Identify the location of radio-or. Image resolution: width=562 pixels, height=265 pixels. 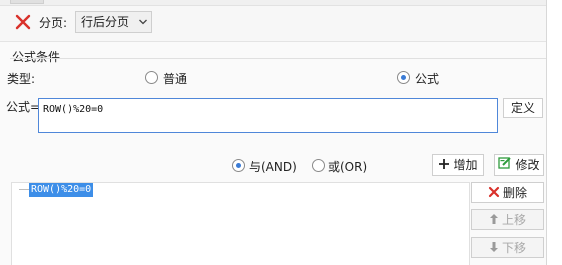
(318, 165).